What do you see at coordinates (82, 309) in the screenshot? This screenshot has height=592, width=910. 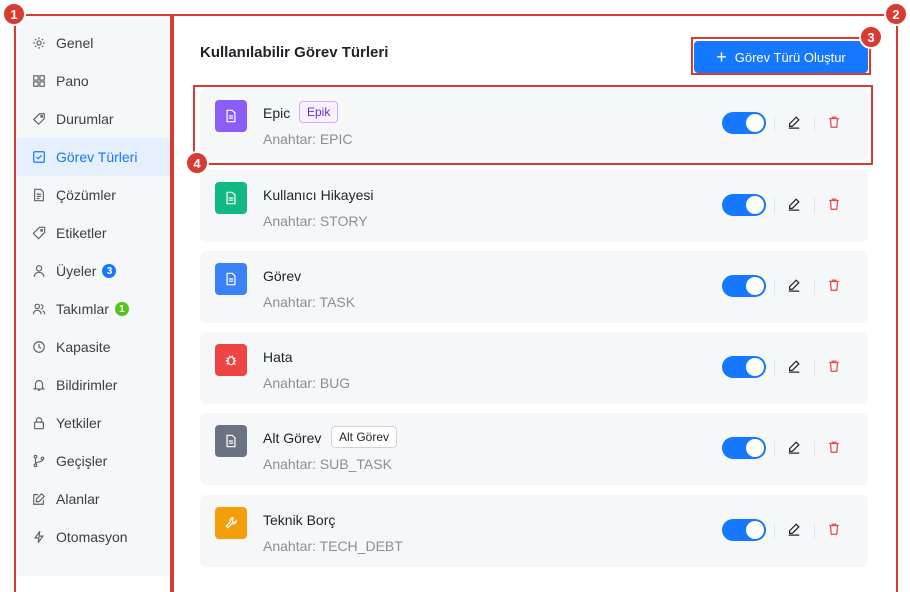 I see `sidebar-item-label: Takımlar` at bounding box center [82, 309].